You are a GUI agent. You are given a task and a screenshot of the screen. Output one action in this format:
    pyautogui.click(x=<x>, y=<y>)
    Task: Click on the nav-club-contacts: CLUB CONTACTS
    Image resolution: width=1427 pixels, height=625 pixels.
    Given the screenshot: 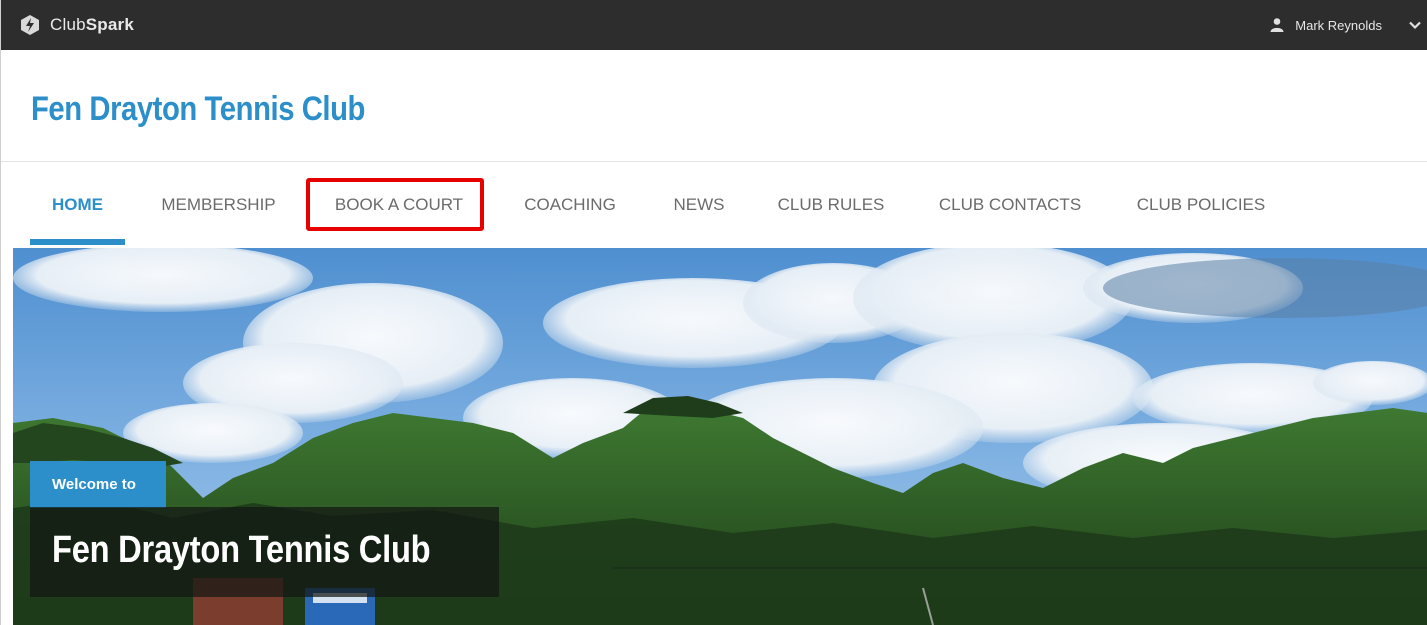 What is the action you would take?
    pyautogui.click(x=1010, y=205)
    